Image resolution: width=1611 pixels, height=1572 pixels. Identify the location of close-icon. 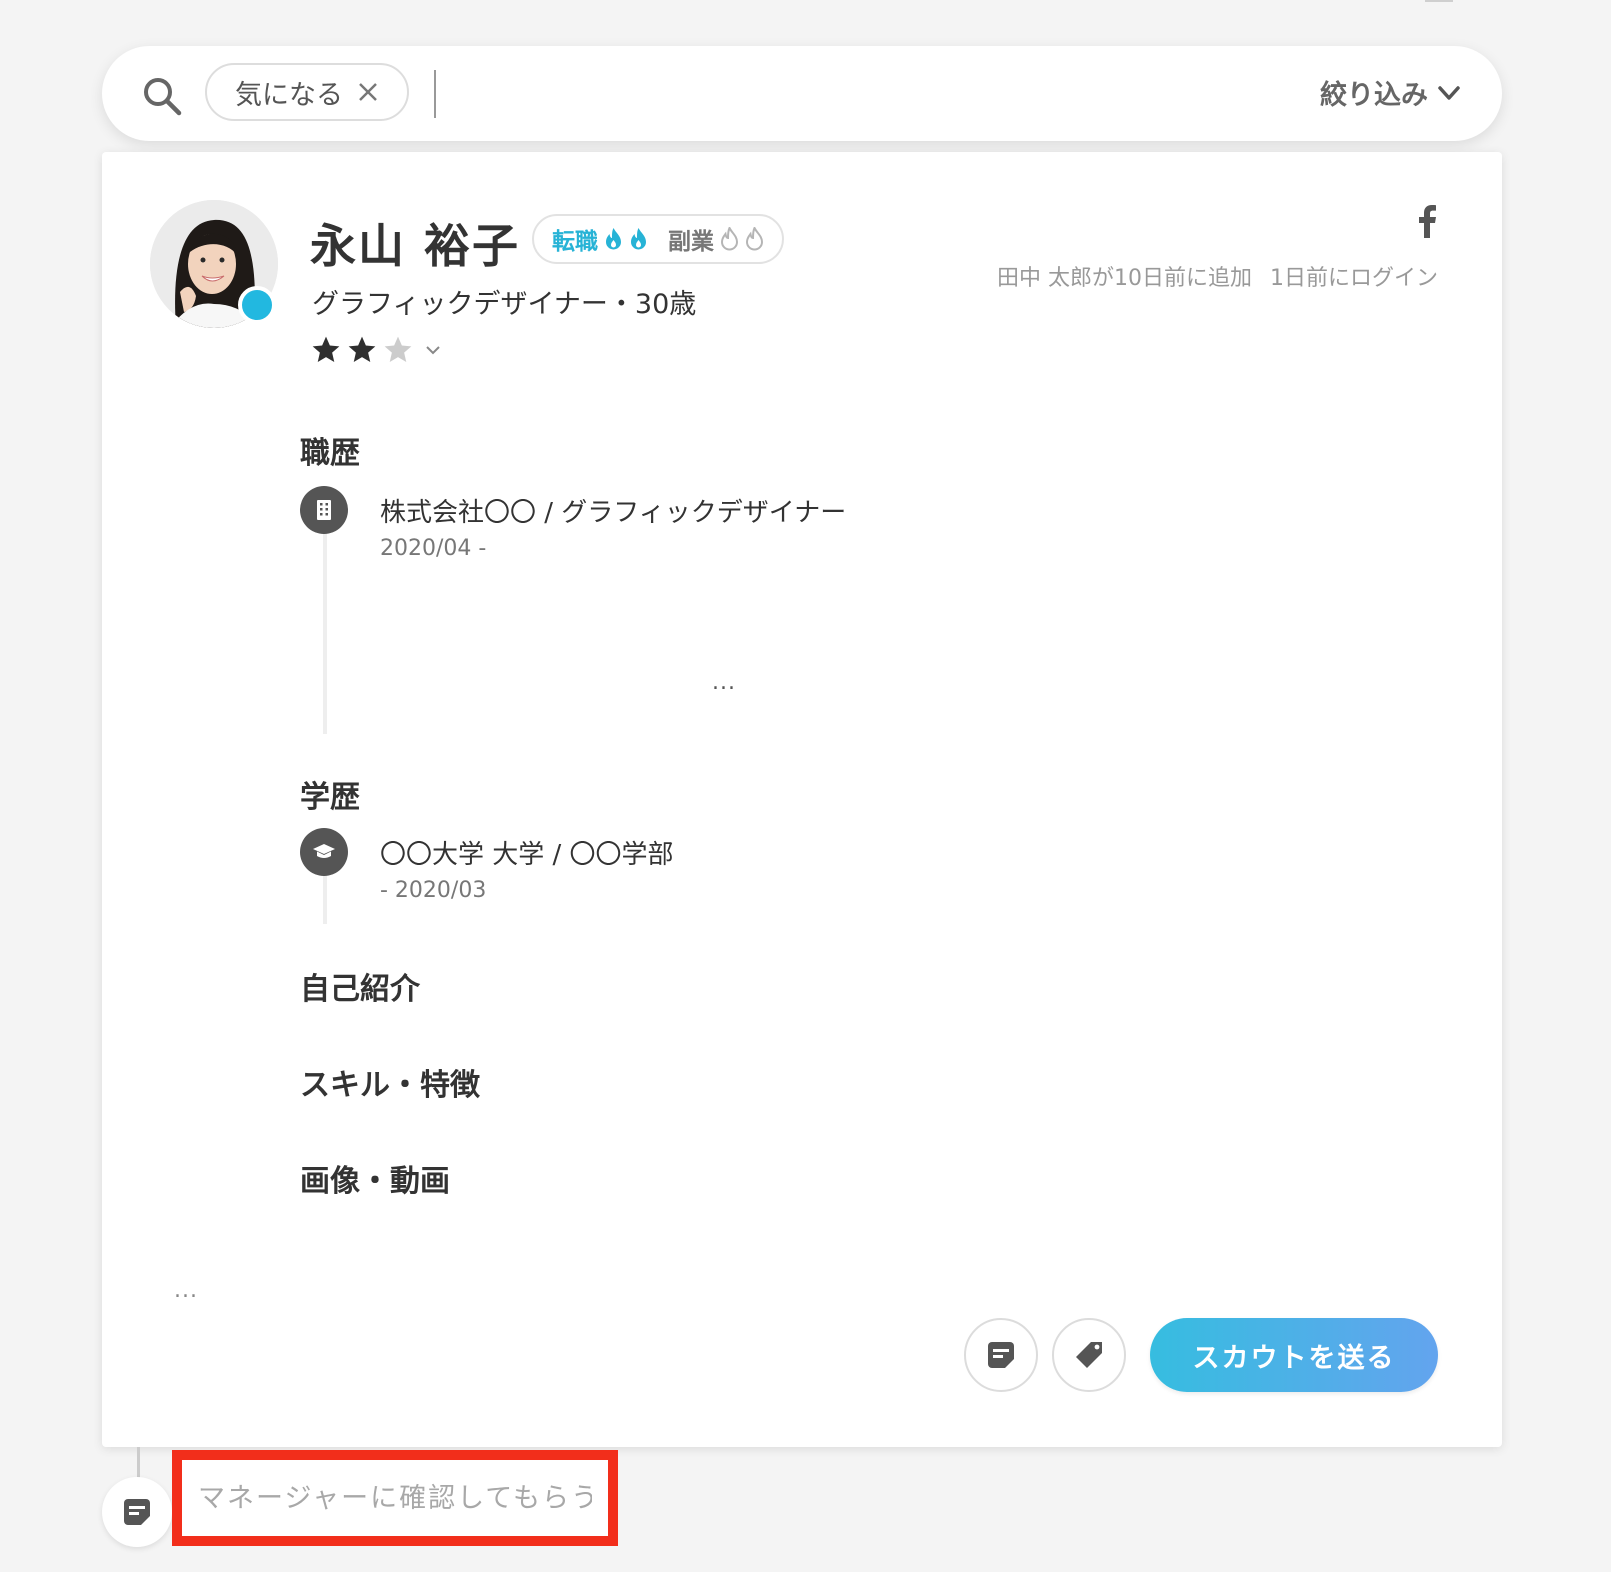
(368, 92).